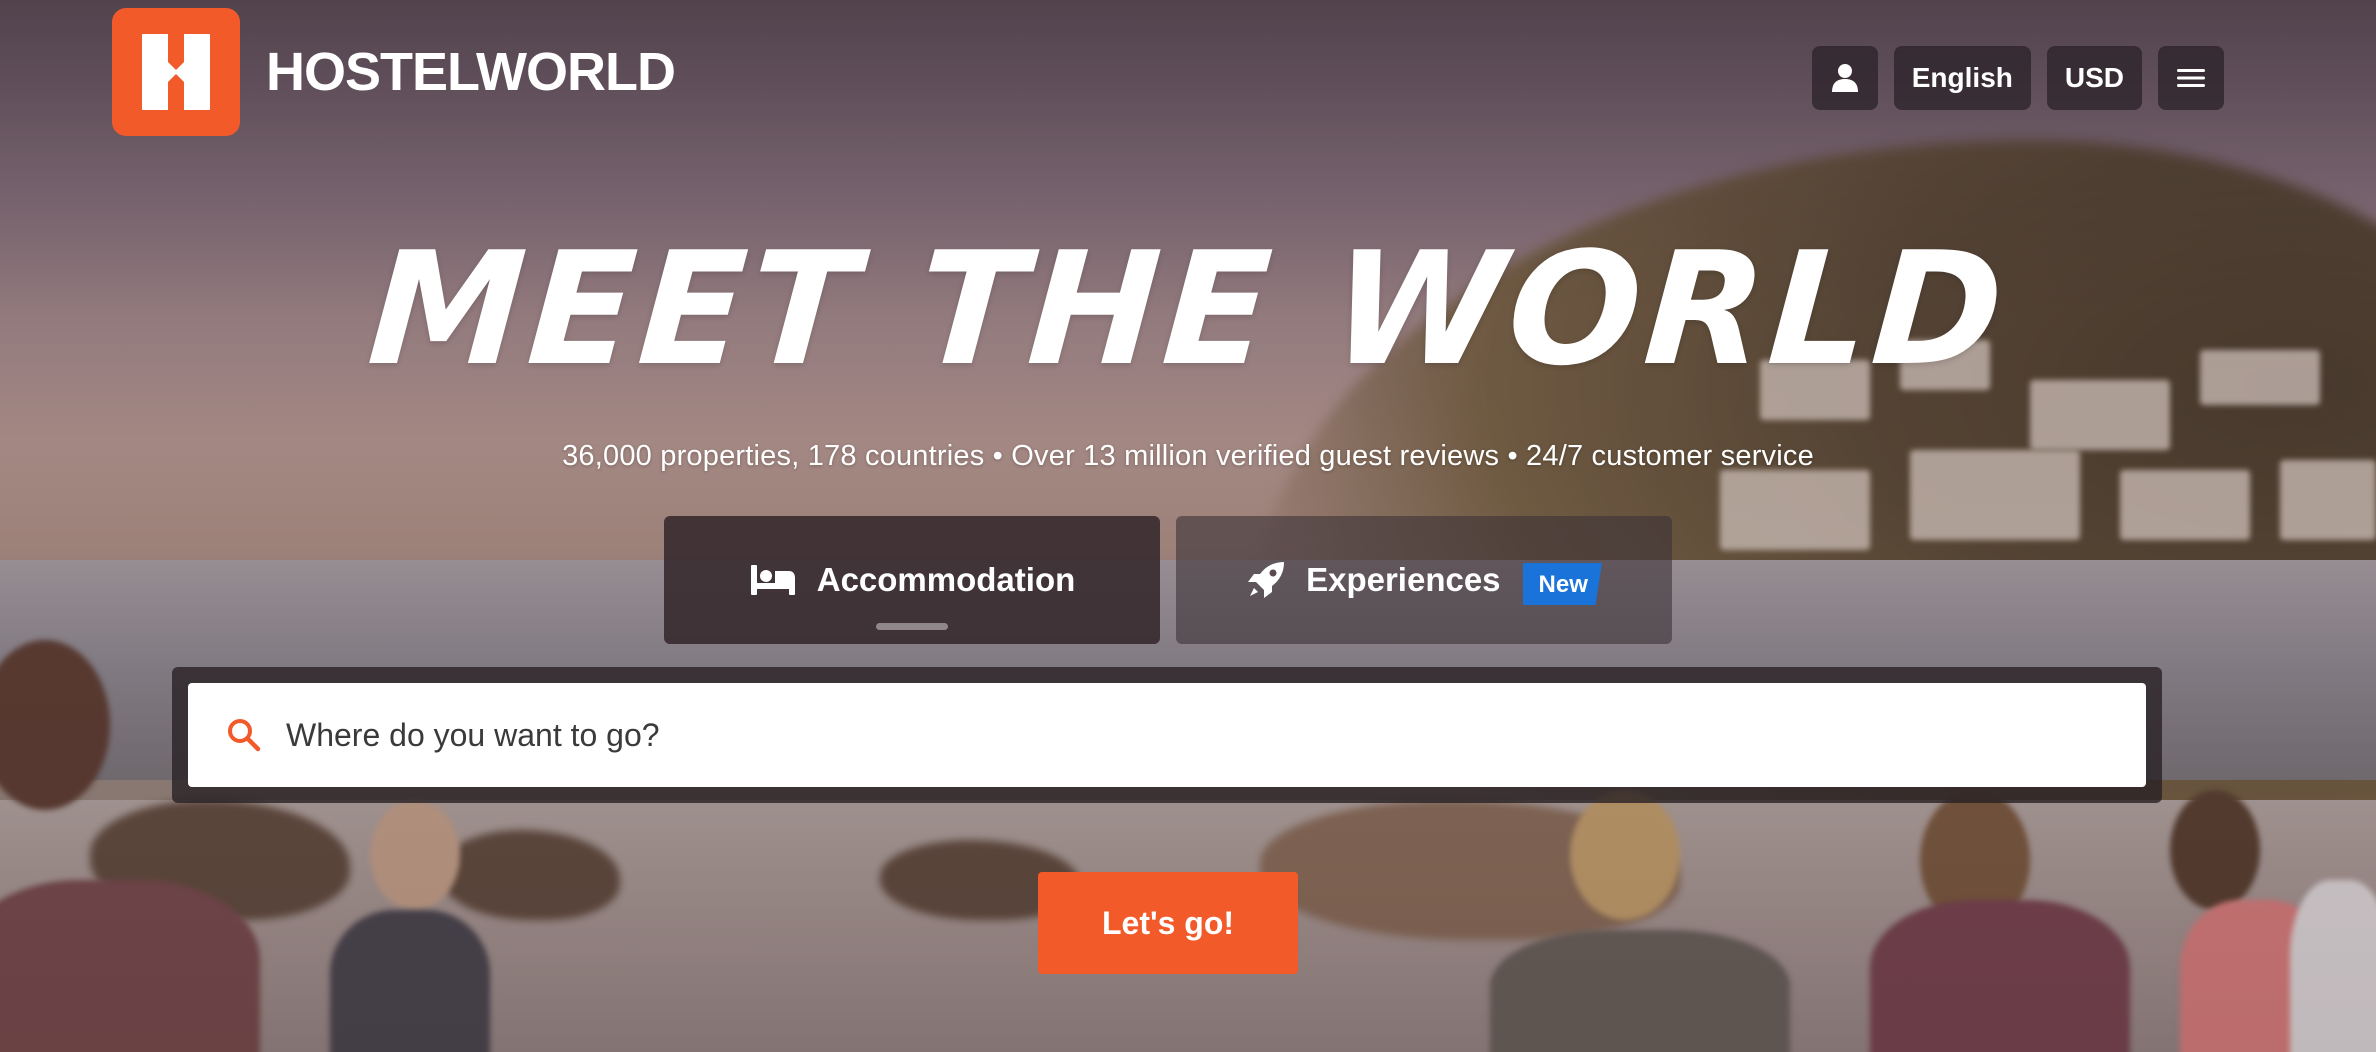 The width and height of the screenshot is (2376, 1052). I want to click on brand-name: HOSTELWORLD, so click(471, 72).